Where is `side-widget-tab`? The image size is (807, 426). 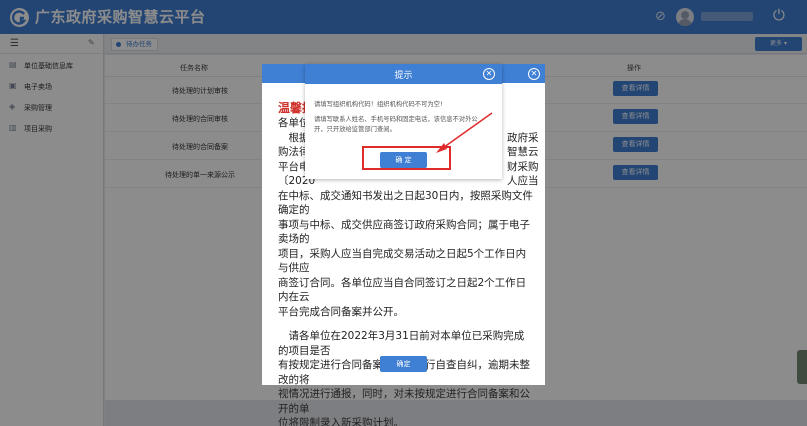
side-widget-tab is located at coordinates (802, 367).